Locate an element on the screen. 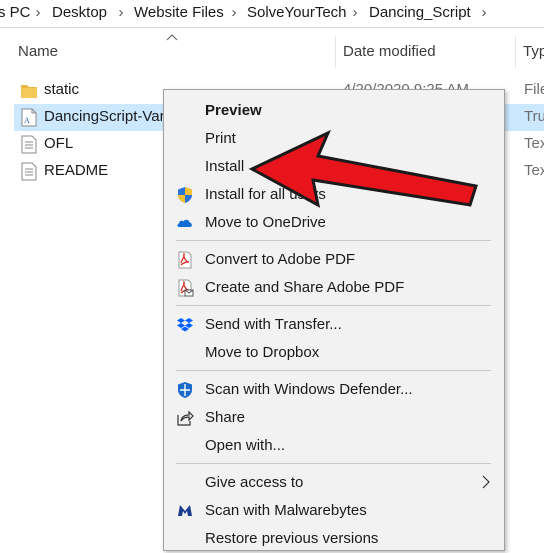  svg-text: A is located at coordinates (27, 120).